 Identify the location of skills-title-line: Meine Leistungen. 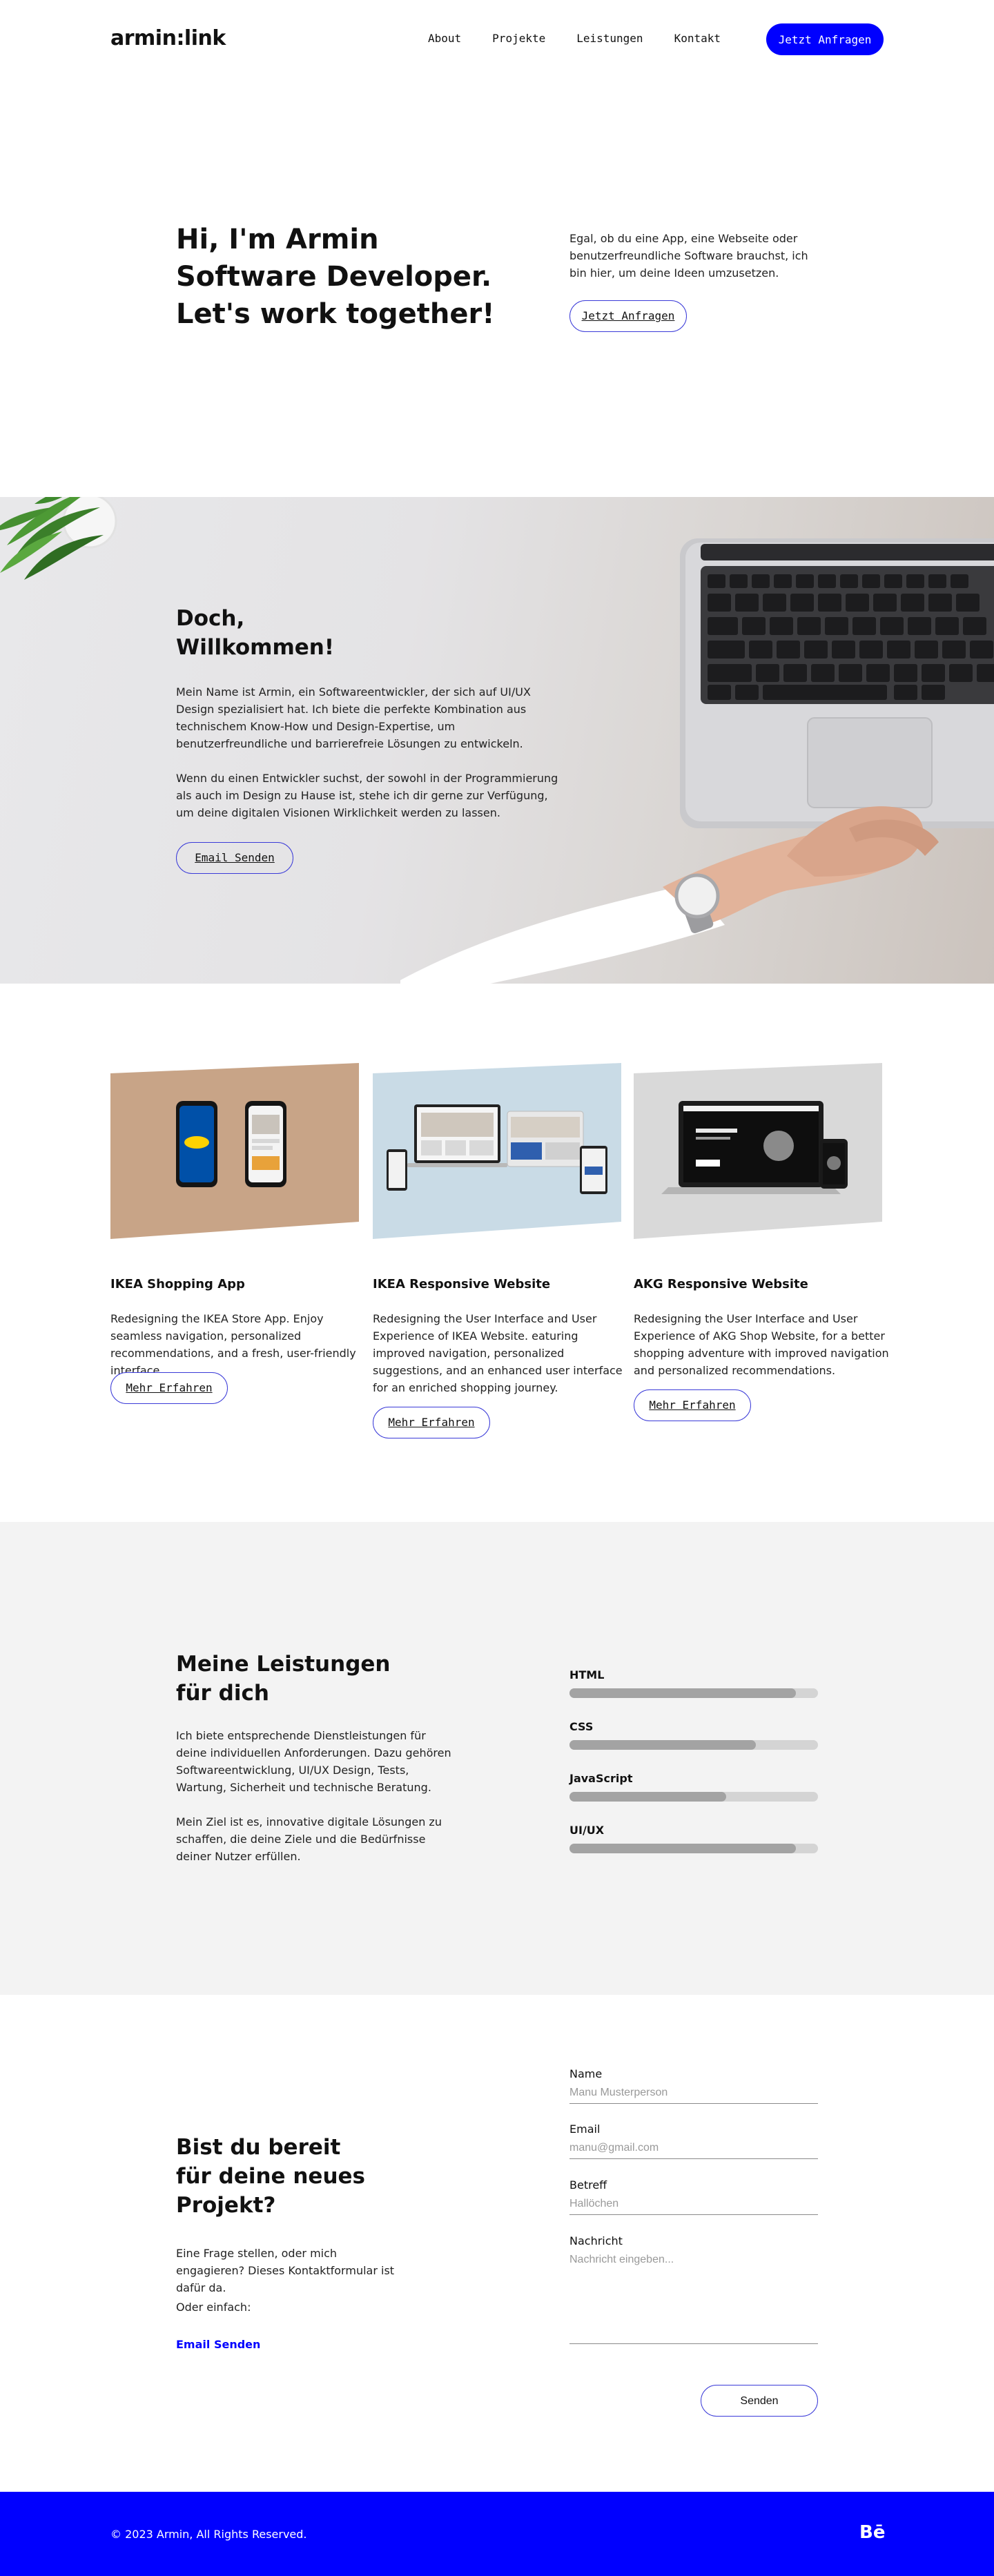
(283, 1664).